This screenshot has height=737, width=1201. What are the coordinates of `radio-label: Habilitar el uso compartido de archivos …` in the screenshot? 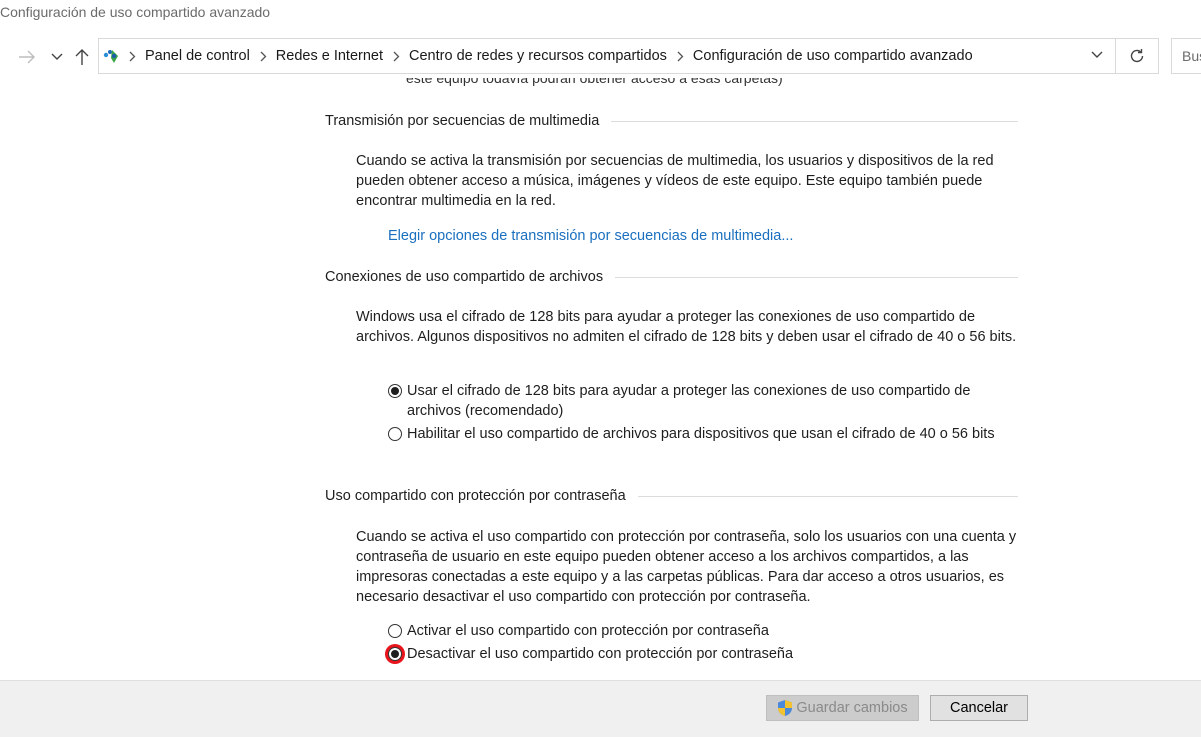 It's located at (701, 434).